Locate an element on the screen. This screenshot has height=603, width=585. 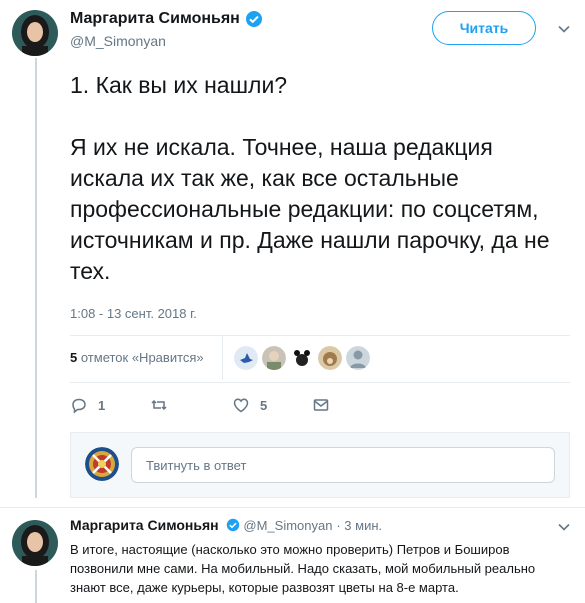
dm-action is located at coordinates (326, 405).